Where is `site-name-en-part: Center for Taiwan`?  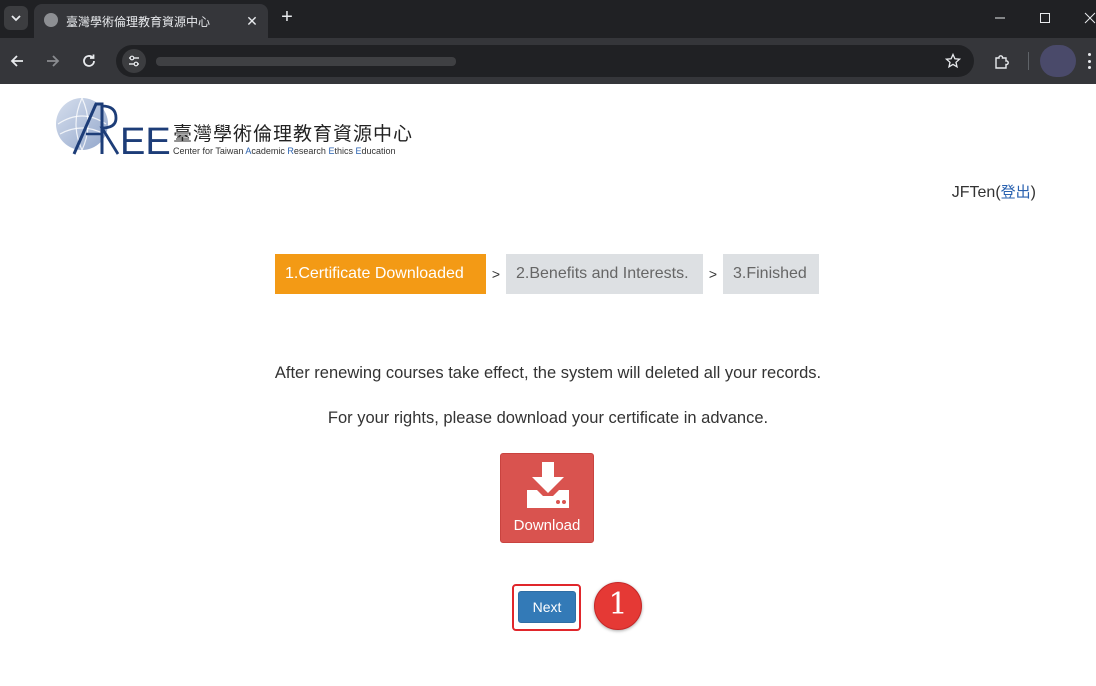 site-name-en-part: Center for Taiwan is located at coordinates (209, 151).